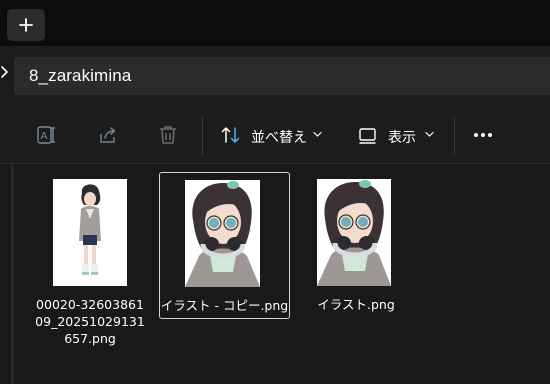  I want to click on file-item: 00020-32603861 09_20251029131 657.png, so click(90, 266).